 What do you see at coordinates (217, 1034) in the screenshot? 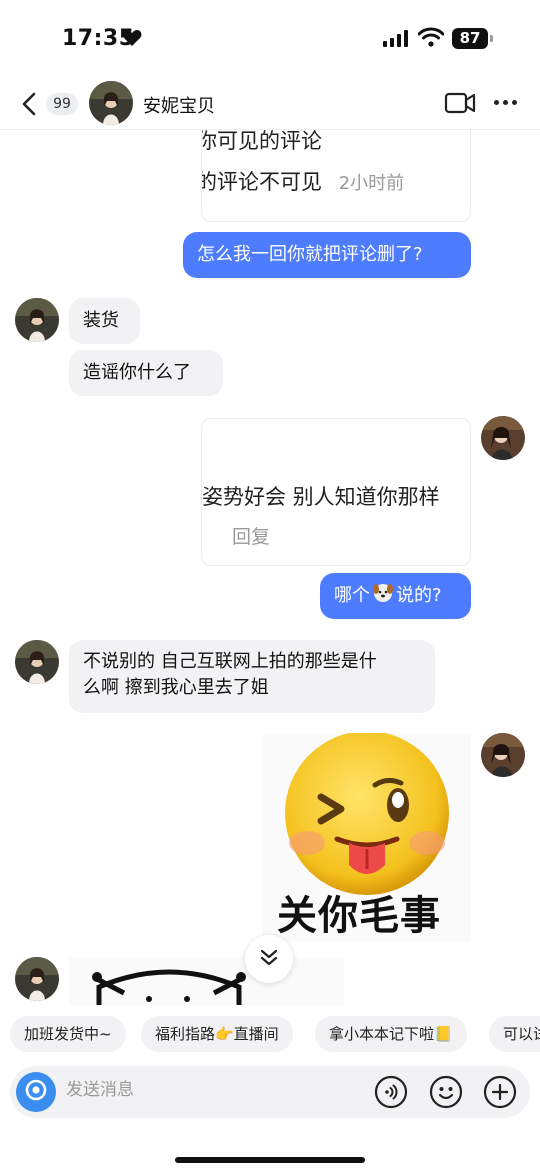
I see `quick-reply-chip: 福利指路👉直播间` at bounding box center [217, 1034].